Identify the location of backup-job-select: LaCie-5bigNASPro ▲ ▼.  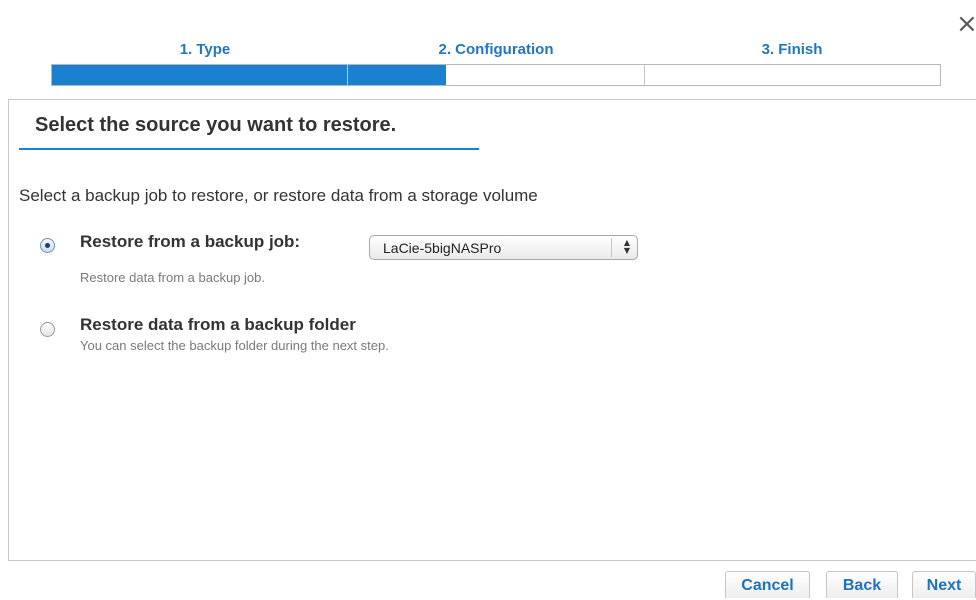
(503, 247).